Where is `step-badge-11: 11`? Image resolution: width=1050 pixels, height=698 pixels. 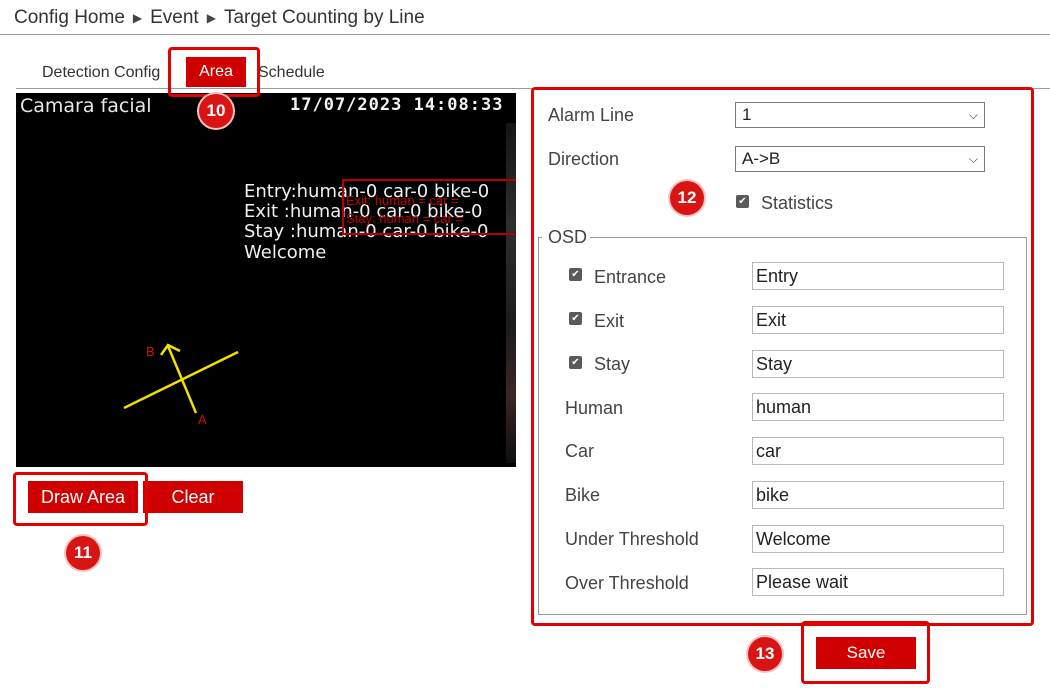 step-badge-11: 11 is located at coordinates (83, 553).